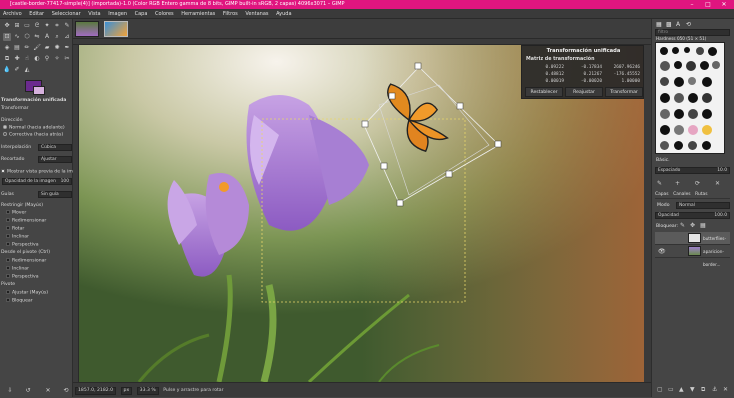  Describe the element at coordinates (57, 48) in the screenshot. I see `airbrush-icon: ✺` at that location.